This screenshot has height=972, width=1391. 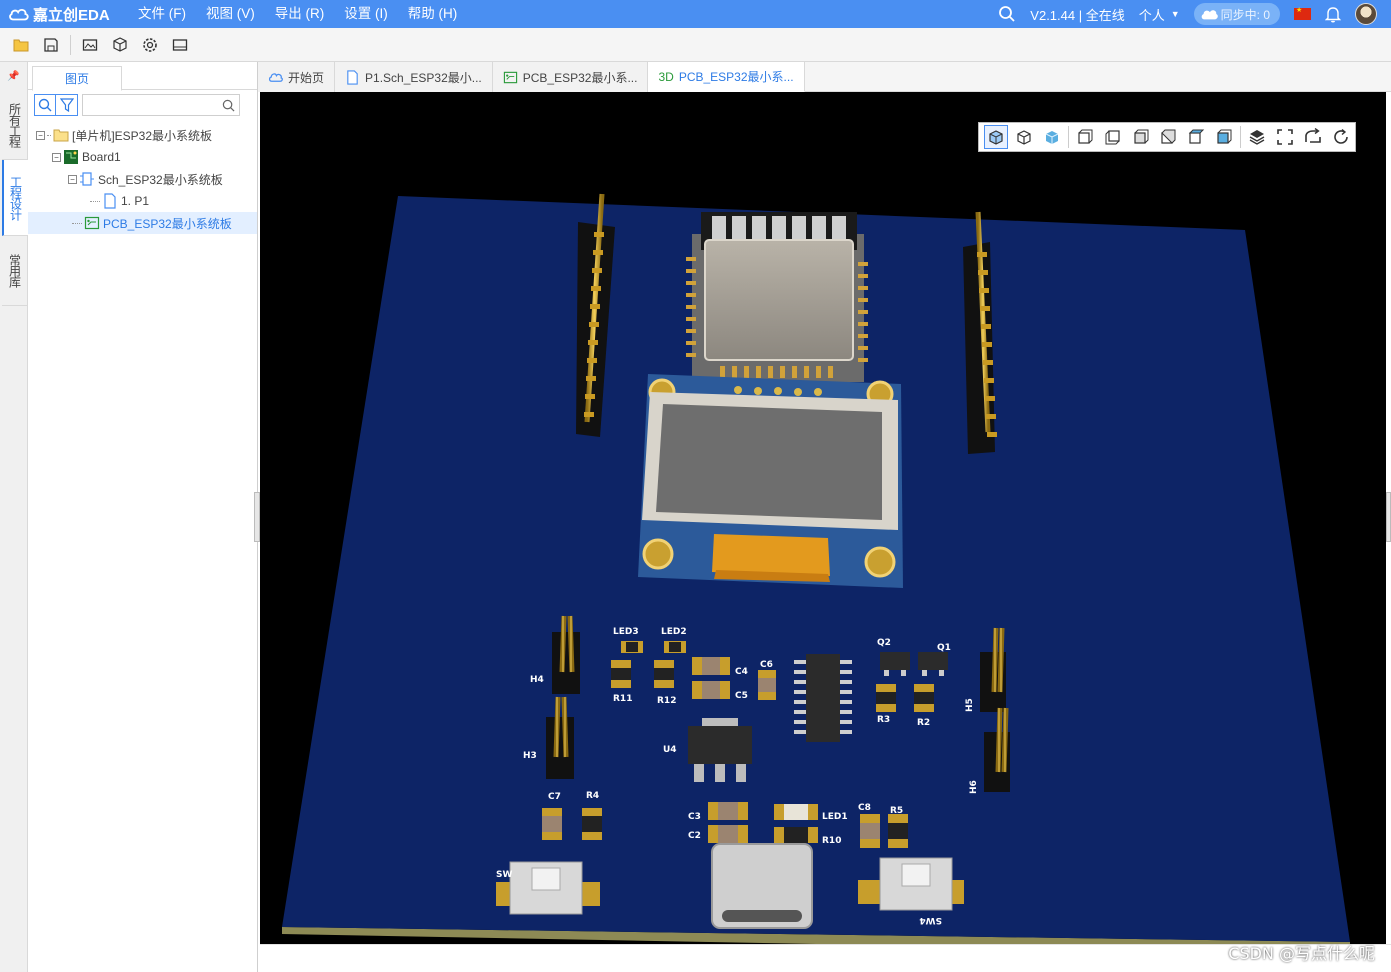 What do you see at coordinates (51, 45) in the screenshot?
I see `save-icon` at bounding box center [51, 45].